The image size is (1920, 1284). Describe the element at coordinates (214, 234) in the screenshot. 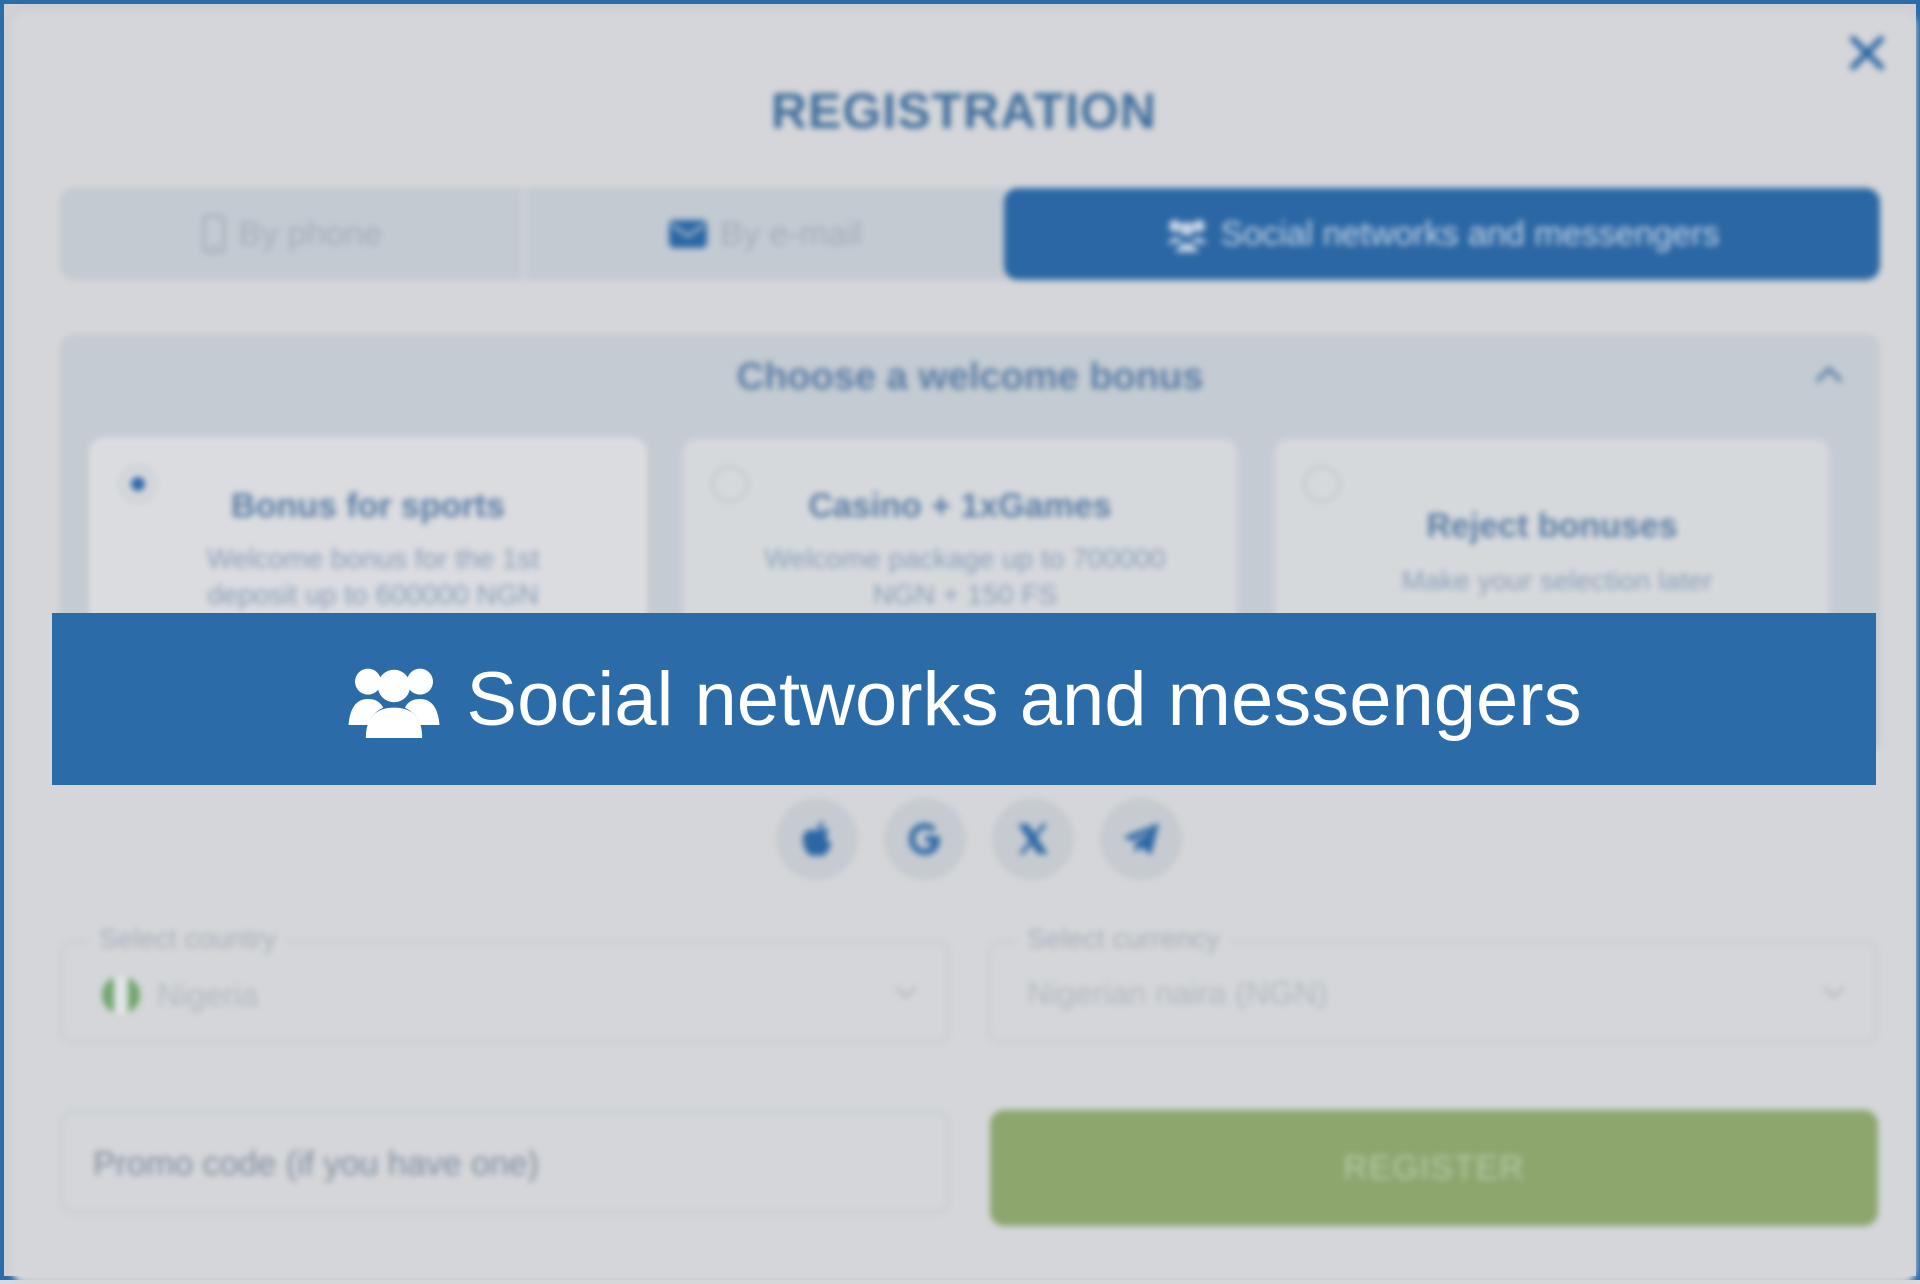

I see `phone-icon` at that location.